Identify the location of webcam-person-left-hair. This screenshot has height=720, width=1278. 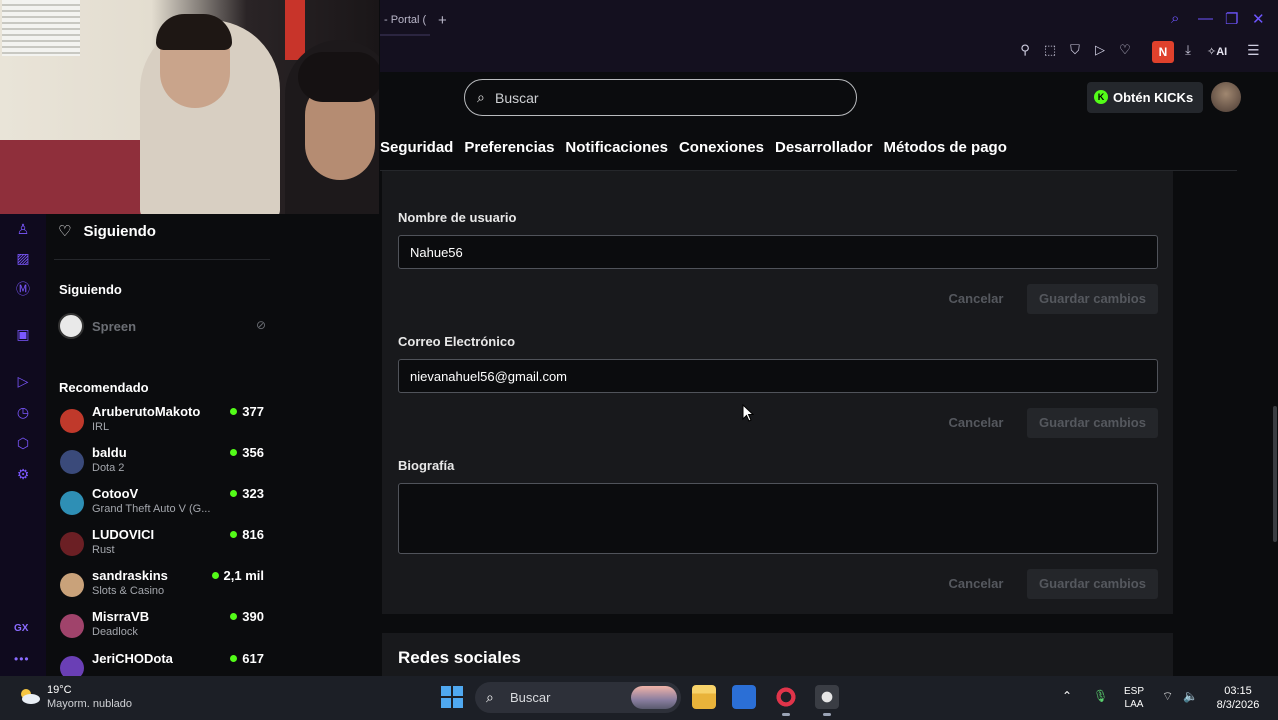
(194, 32).